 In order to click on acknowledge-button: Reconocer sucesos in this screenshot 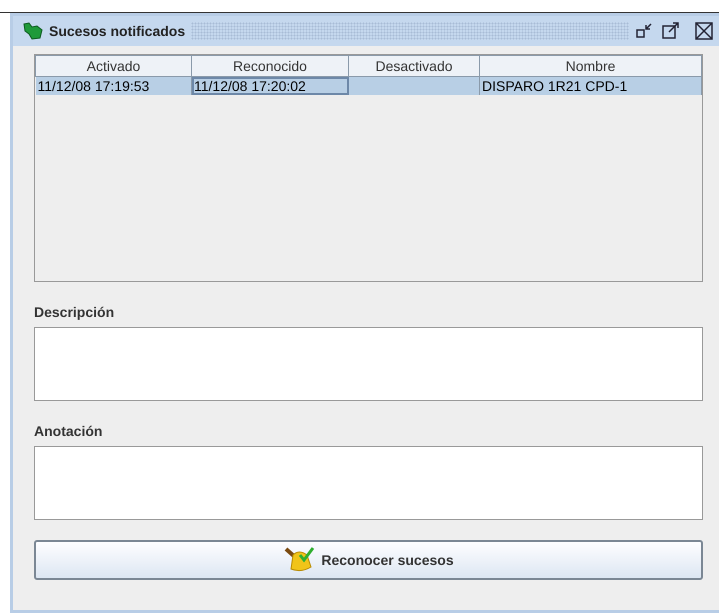, I will do `click(368, 560)`.